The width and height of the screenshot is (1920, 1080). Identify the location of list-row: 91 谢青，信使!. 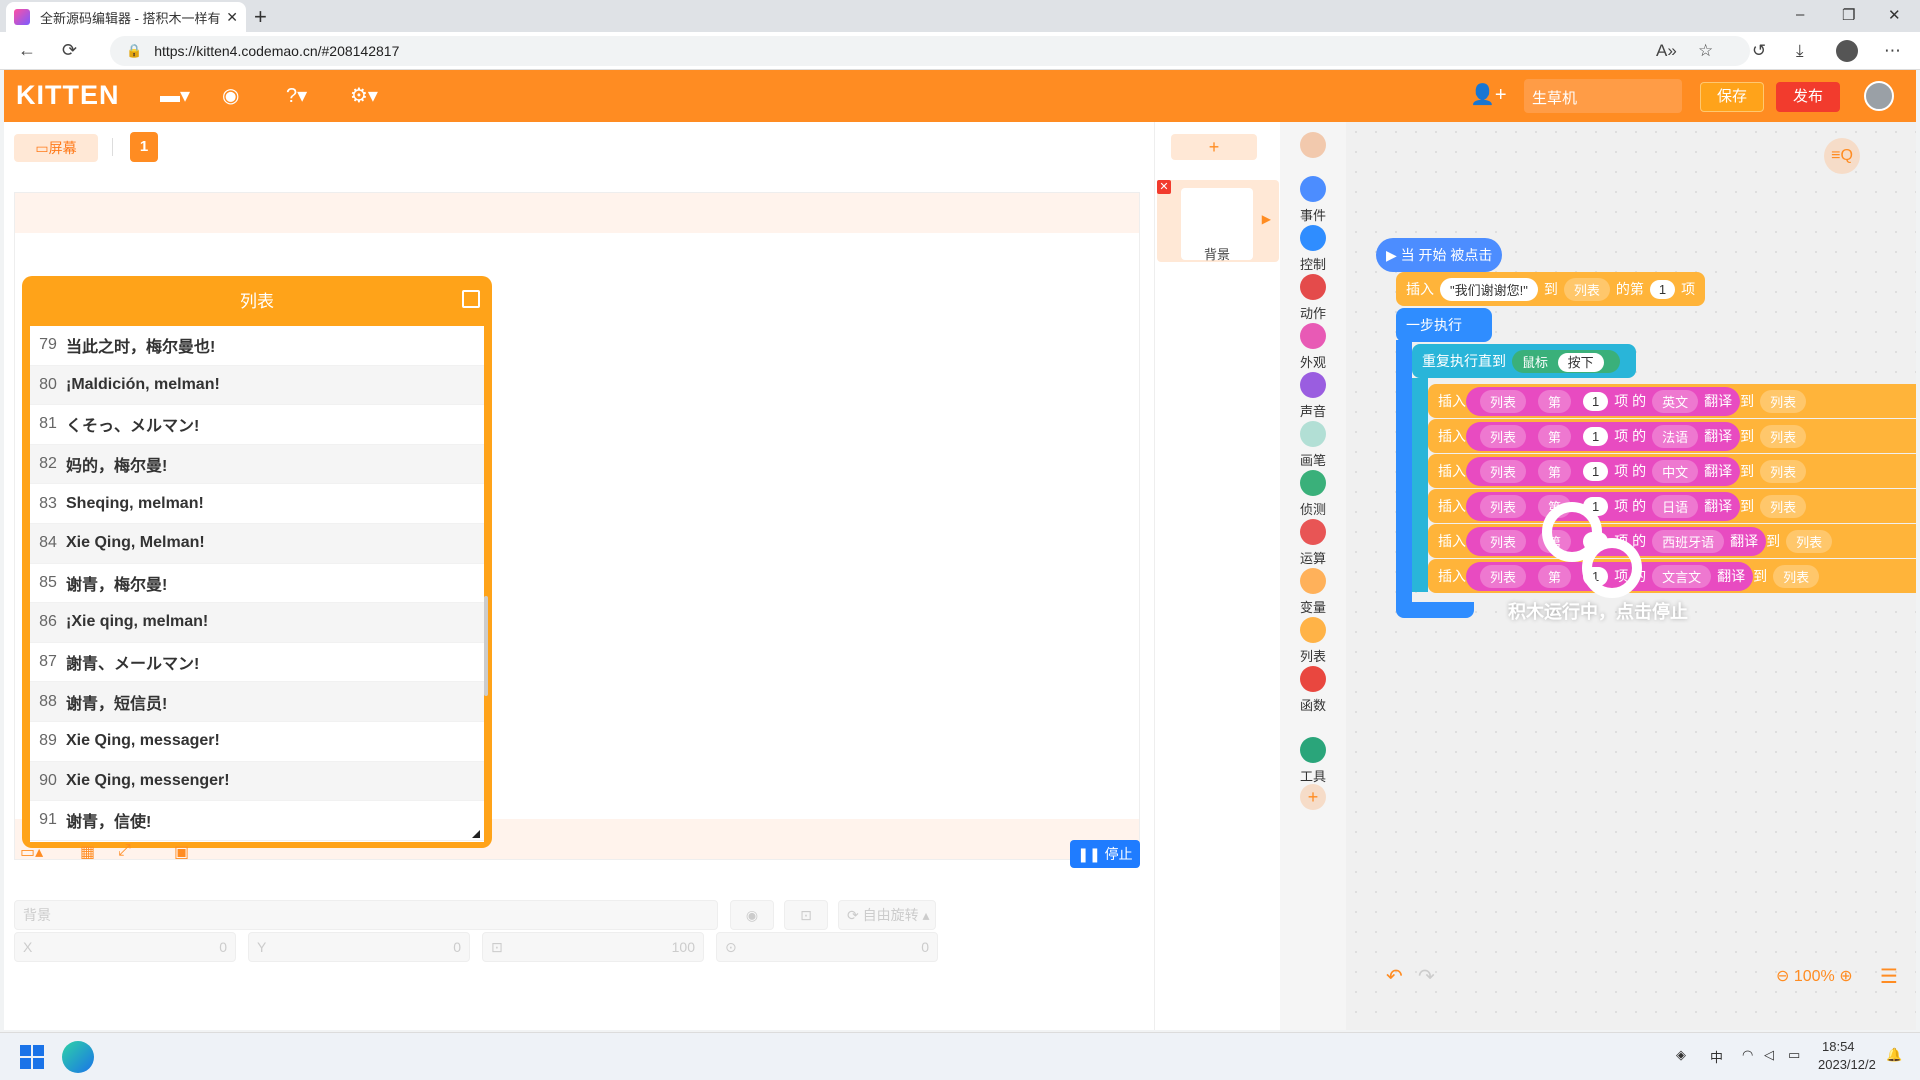
(257, 821).